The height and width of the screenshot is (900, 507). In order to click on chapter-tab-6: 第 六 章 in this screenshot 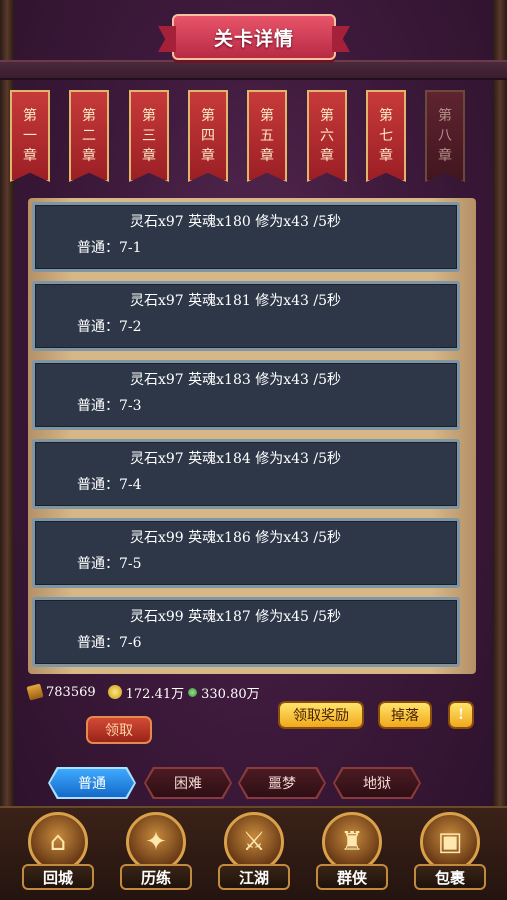, I will do `click(327, 136)`.